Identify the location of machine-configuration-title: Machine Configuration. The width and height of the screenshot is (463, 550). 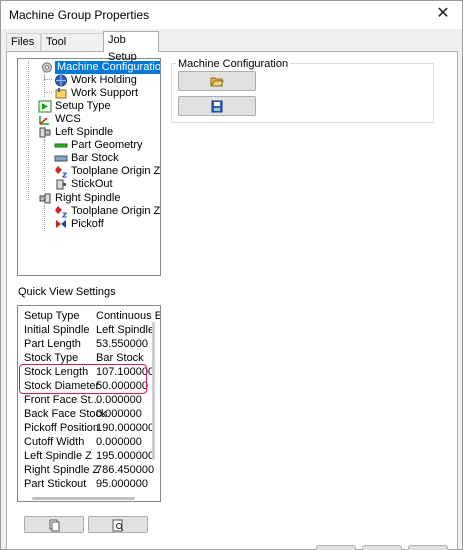
(233, 64).